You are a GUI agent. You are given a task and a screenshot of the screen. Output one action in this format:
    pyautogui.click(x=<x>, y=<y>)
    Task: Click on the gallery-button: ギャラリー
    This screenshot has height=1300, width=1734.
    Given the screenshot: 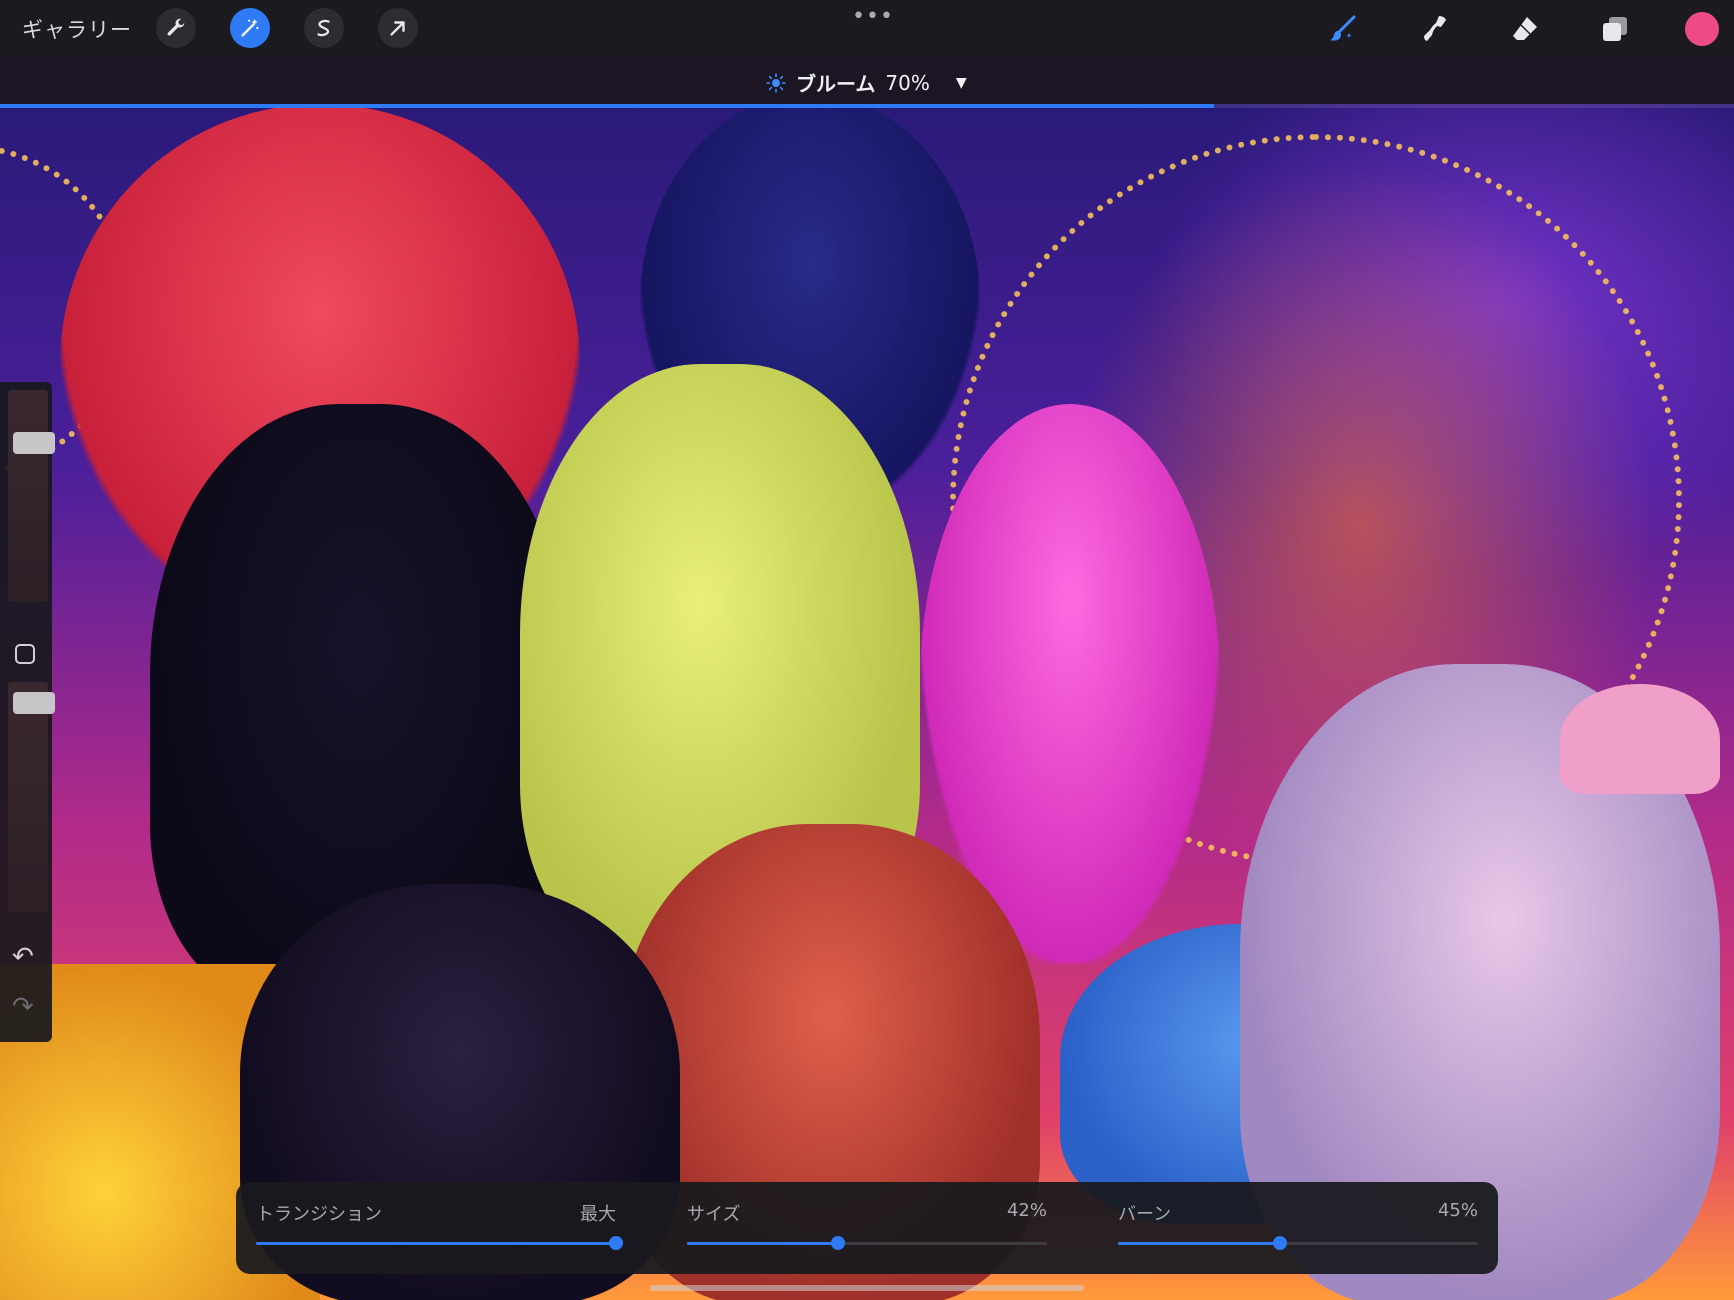 What is the action you would take?
    pyautogui.click(x=77, y=29)
    